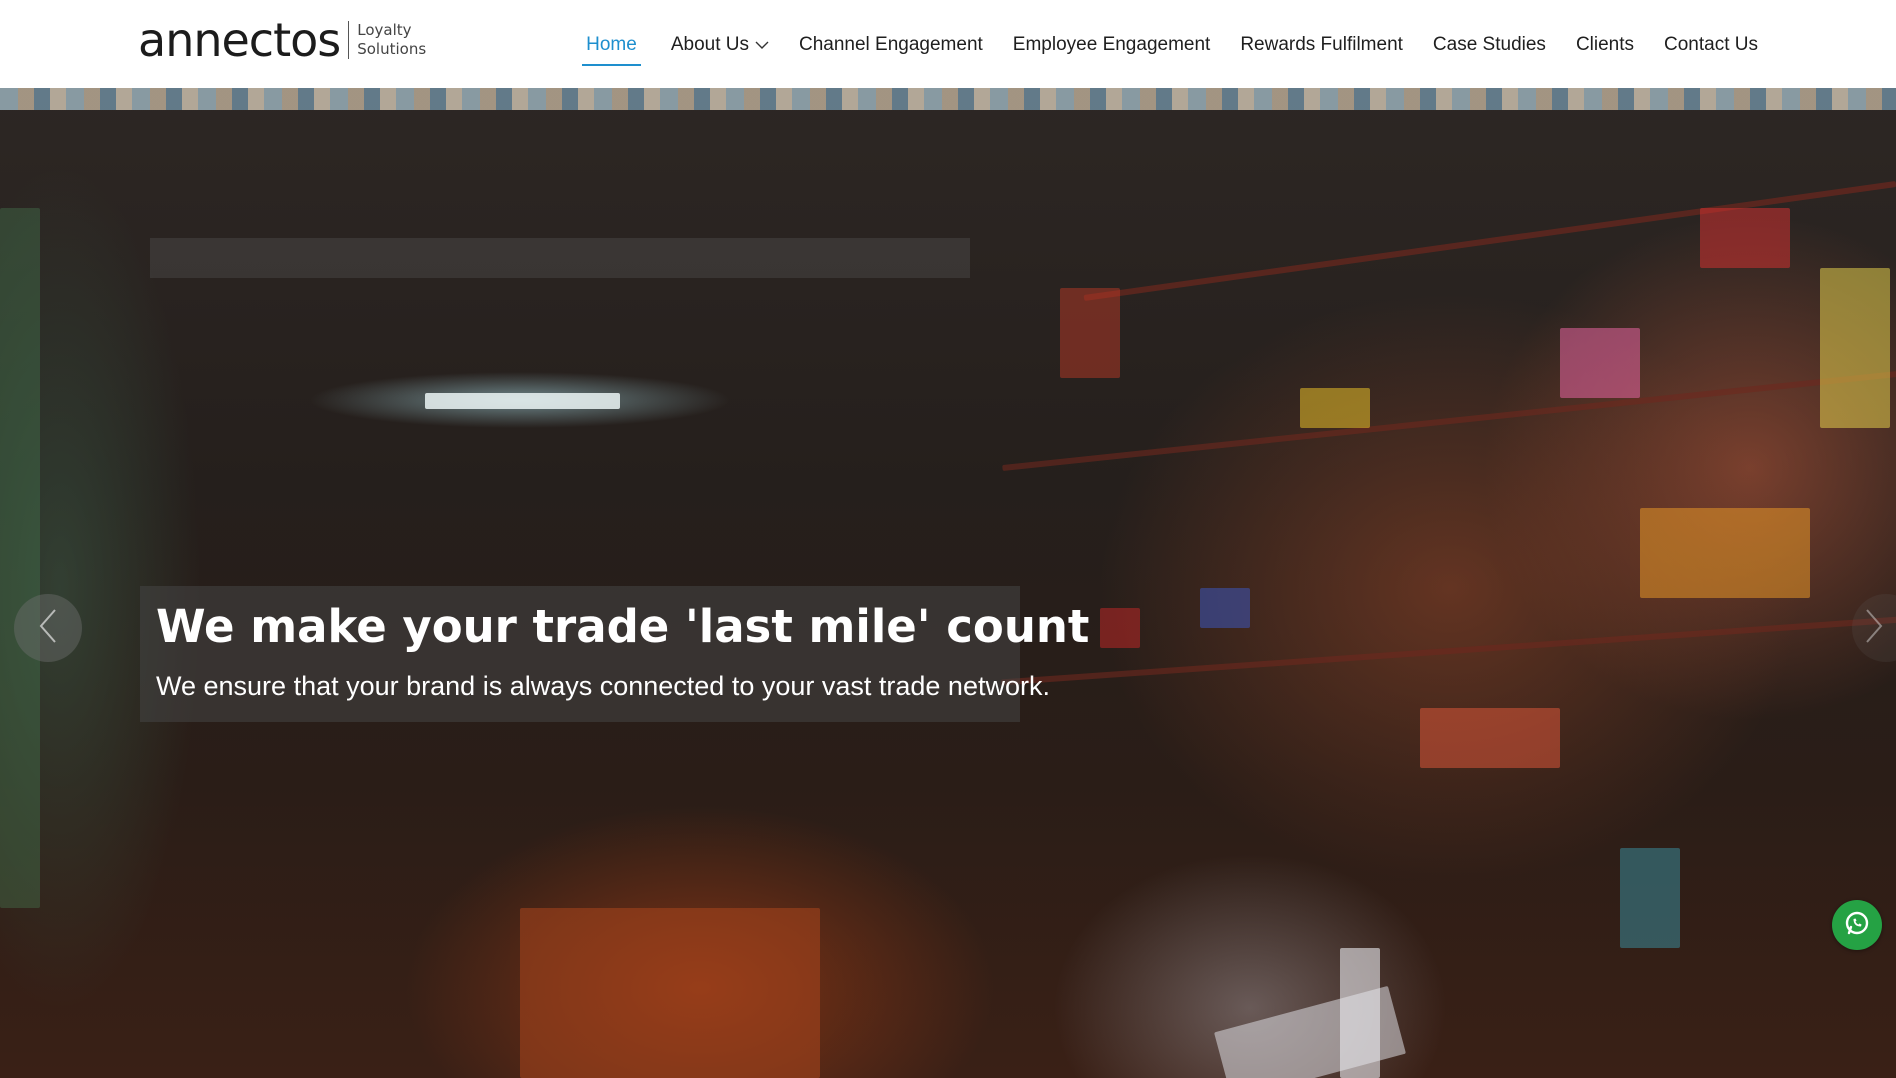 This screenshot has height=1078, width=1896. I want to click on brand-tagline: Loyalty Solutions, so click(391, 40).